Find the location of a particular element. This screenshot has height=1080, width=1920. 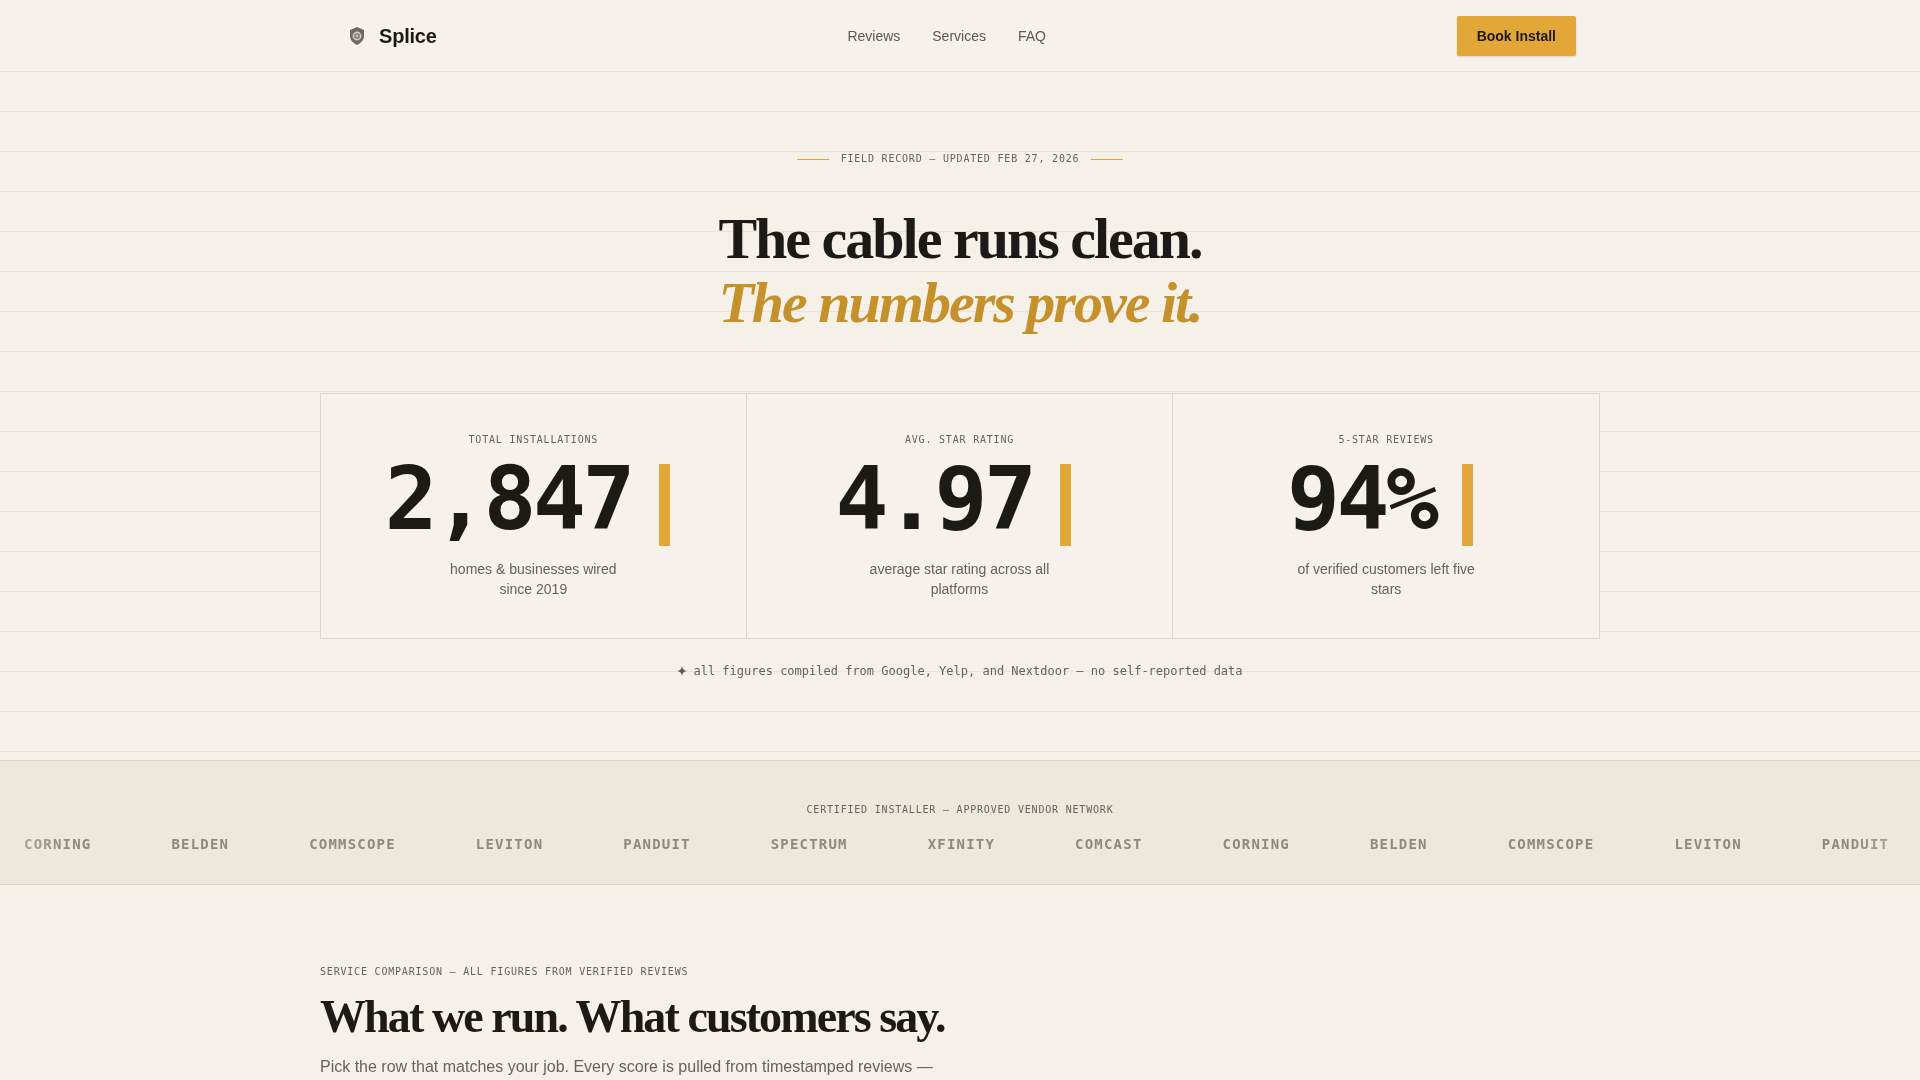

vendor-name: COMCAST is located at coordinates (1109, 844).